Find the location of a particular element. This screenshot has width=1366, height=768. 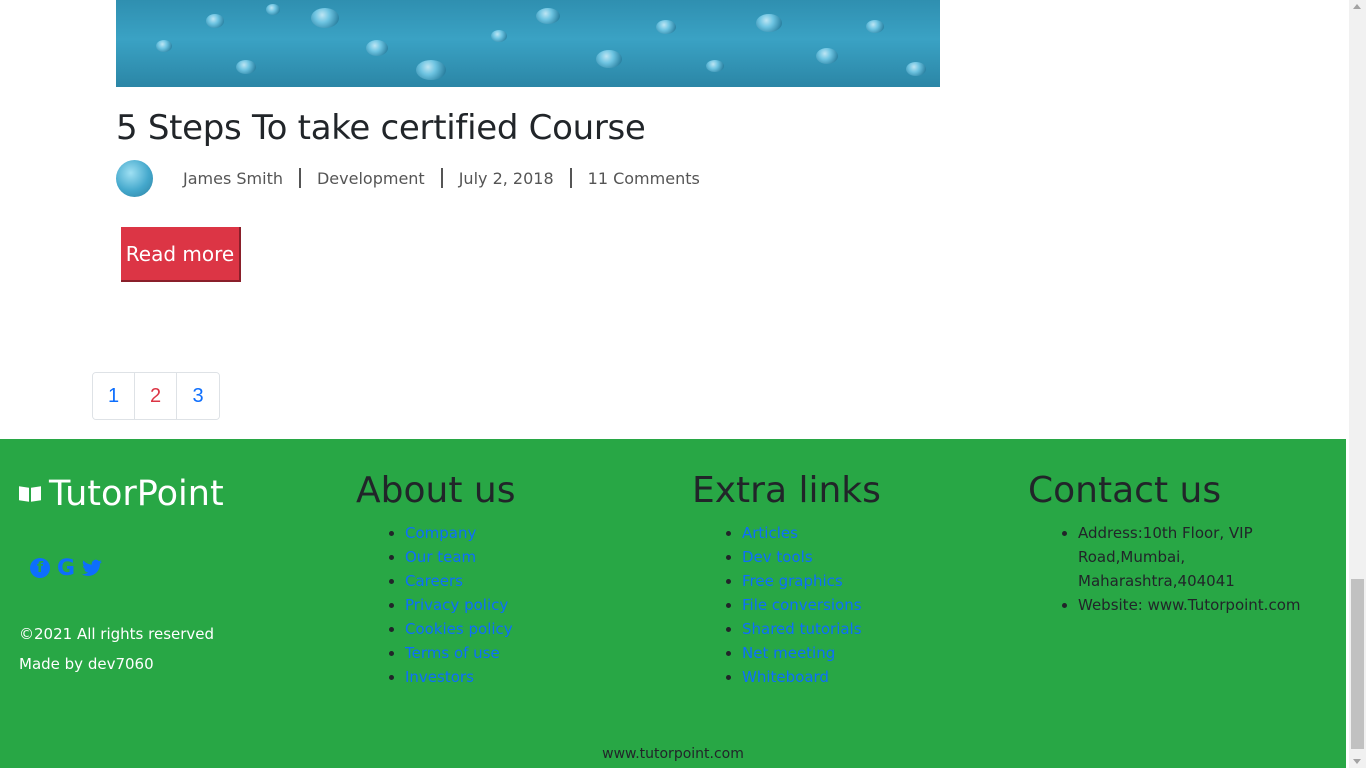

scroll-up-arrow-icon is located at coordinates (1357, 6).